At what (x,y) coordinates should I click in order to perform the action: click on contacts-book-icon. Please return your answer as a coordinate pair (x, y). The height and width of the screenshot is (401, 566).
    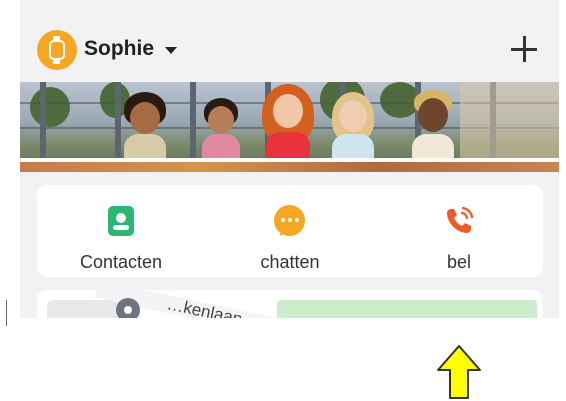
    Looking at the image, I should click on (121, 221).